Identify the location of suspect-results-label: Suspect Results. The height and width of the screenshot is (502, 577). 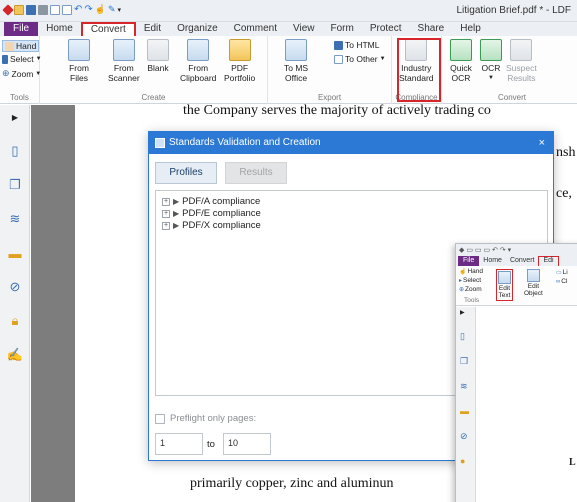
(521, 73).